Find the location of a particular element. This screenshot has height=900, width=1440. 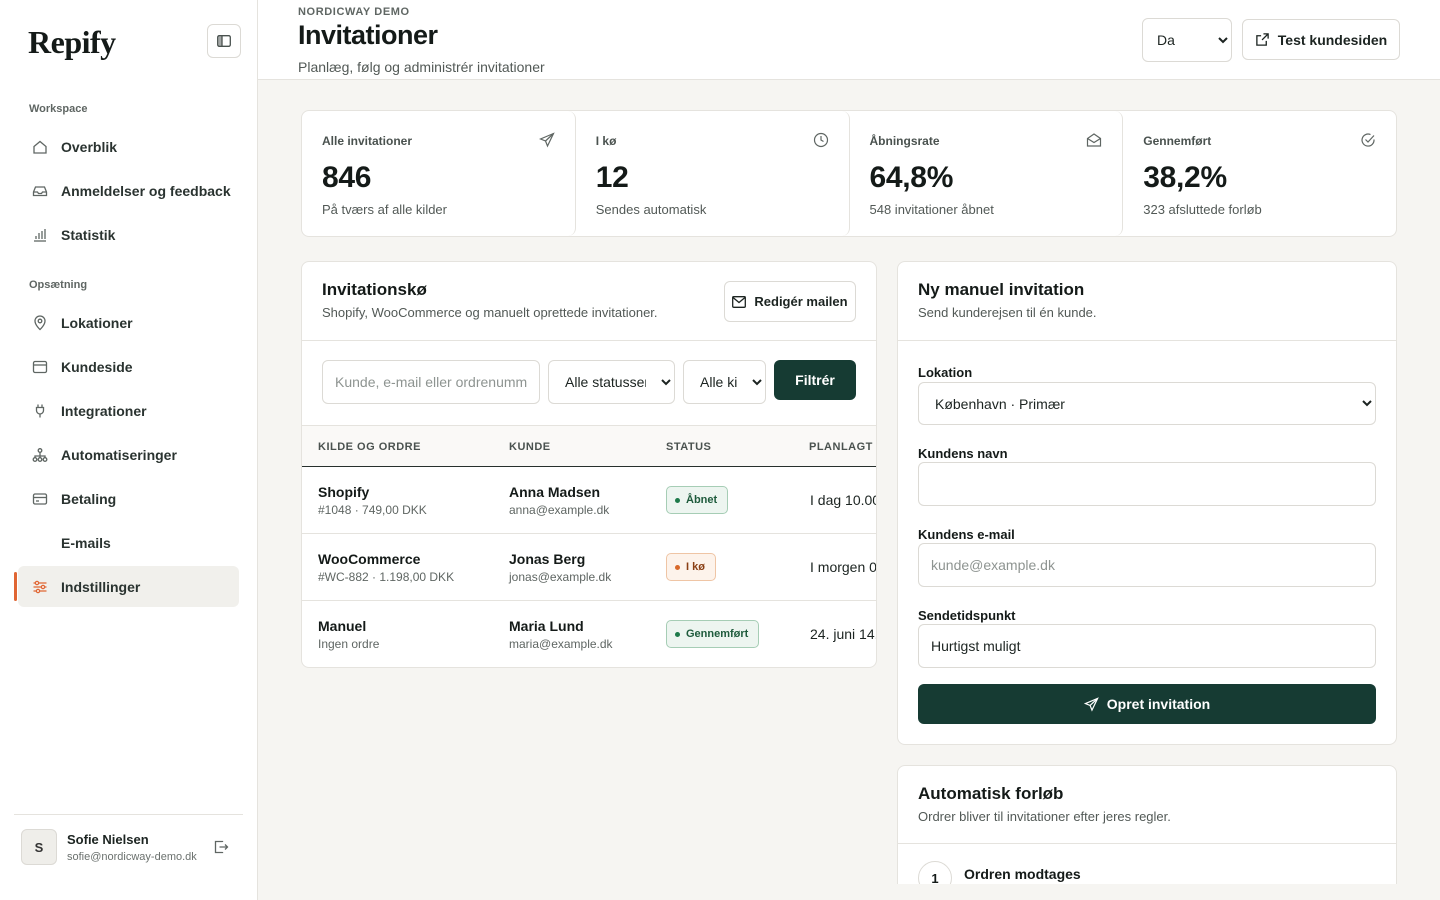

sidebar-item-label: Overblik is located at coordinates (89, 146).